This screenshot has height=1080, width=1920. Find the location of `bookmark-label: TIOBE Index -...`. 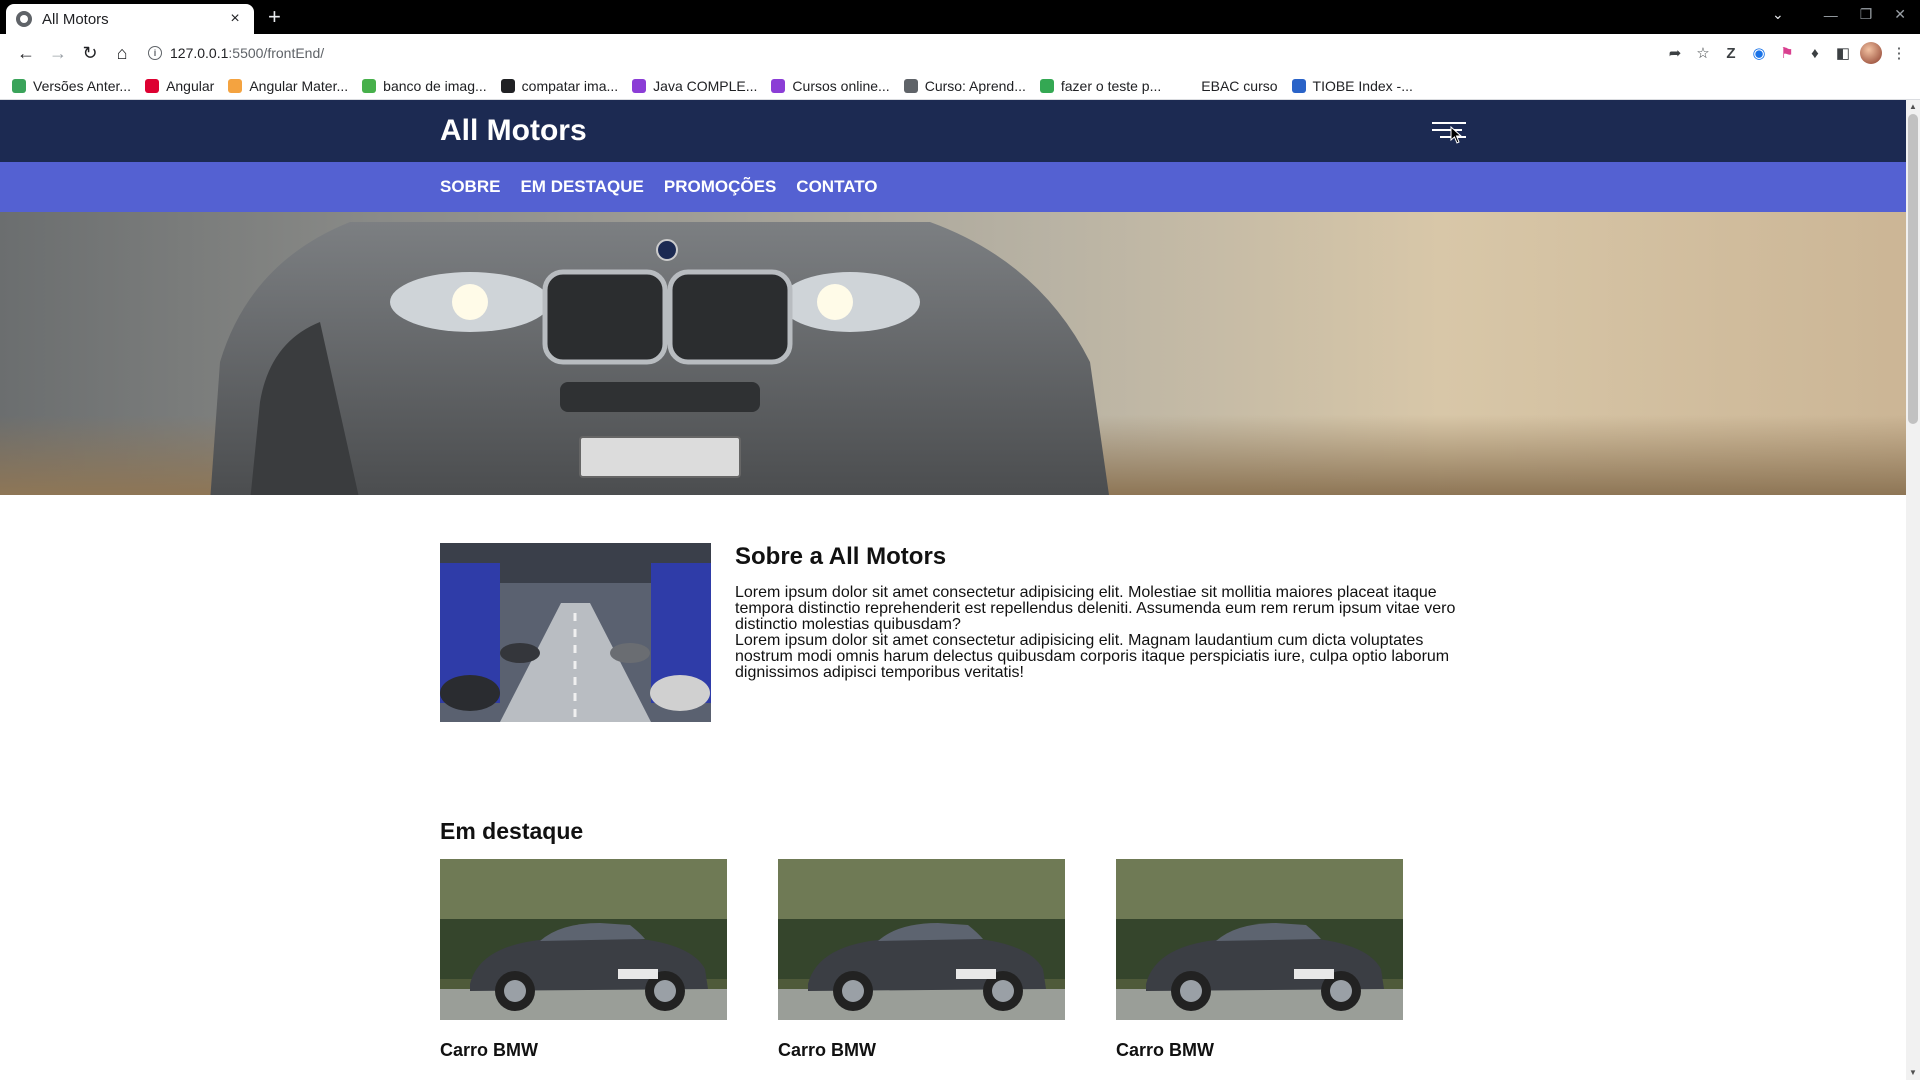

bookmark-label: TIOBE Index -... is located at coordinates (1362, 85).